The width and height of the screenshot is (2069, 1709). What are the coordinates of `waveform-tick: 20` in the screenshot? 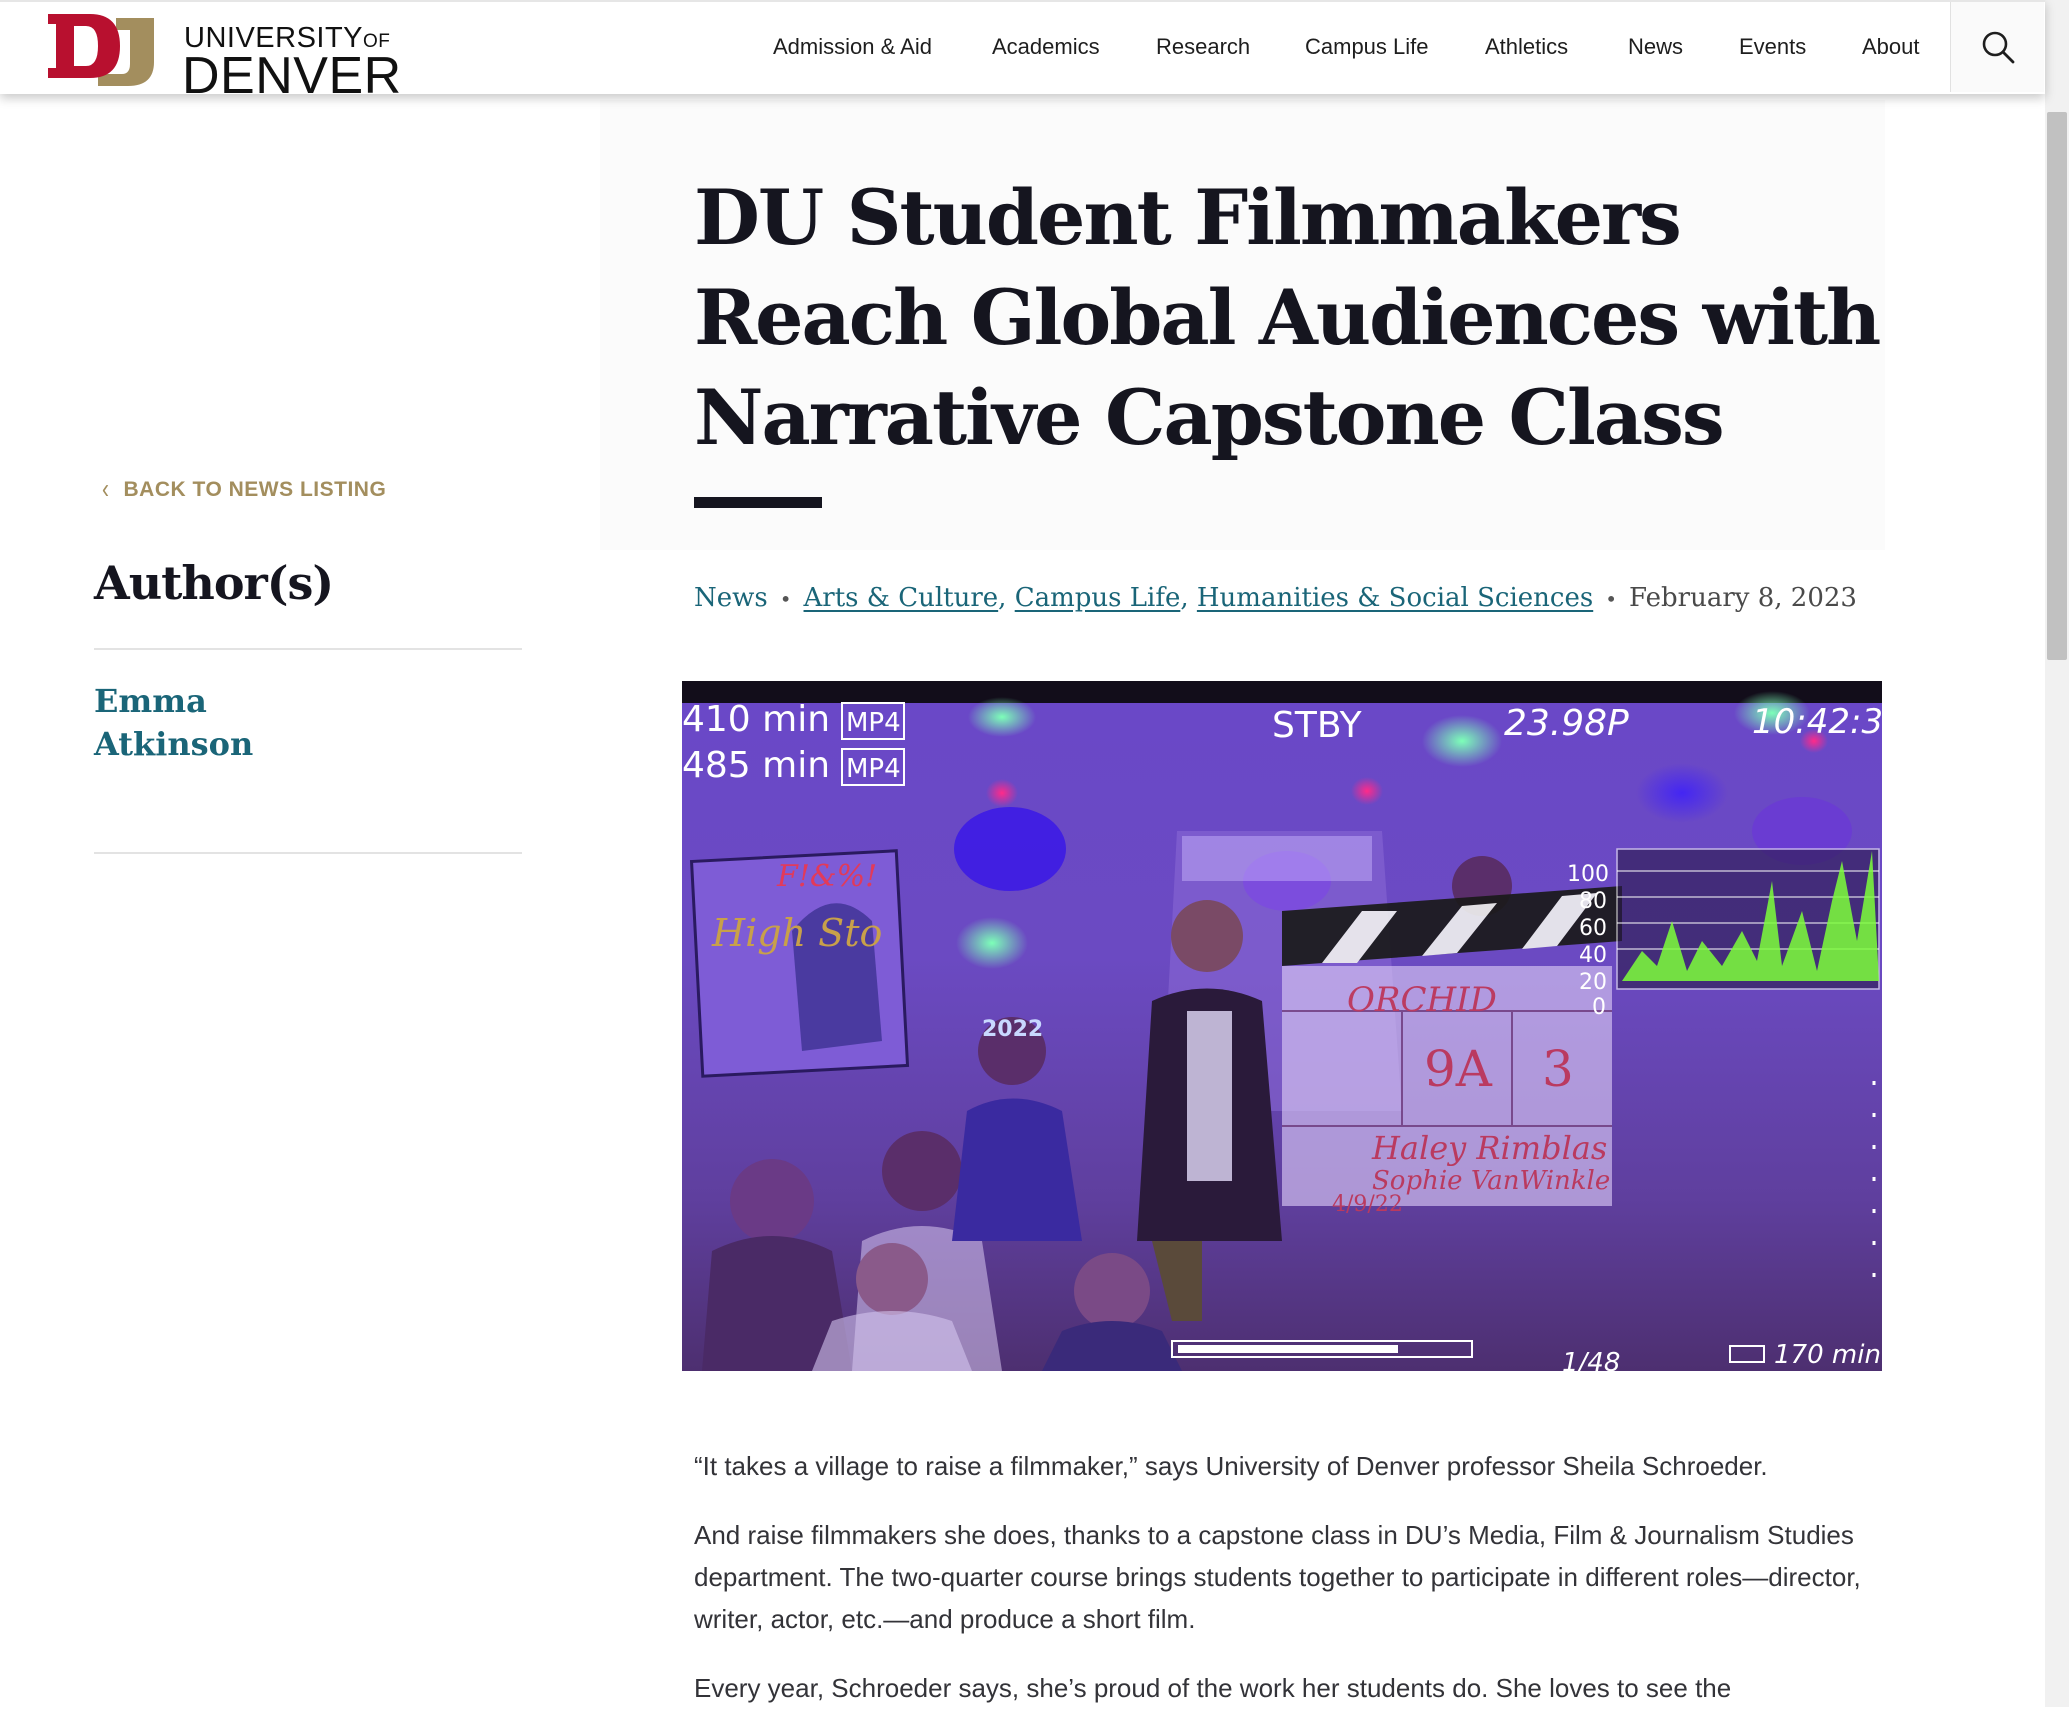 It's located at (1593, 982).